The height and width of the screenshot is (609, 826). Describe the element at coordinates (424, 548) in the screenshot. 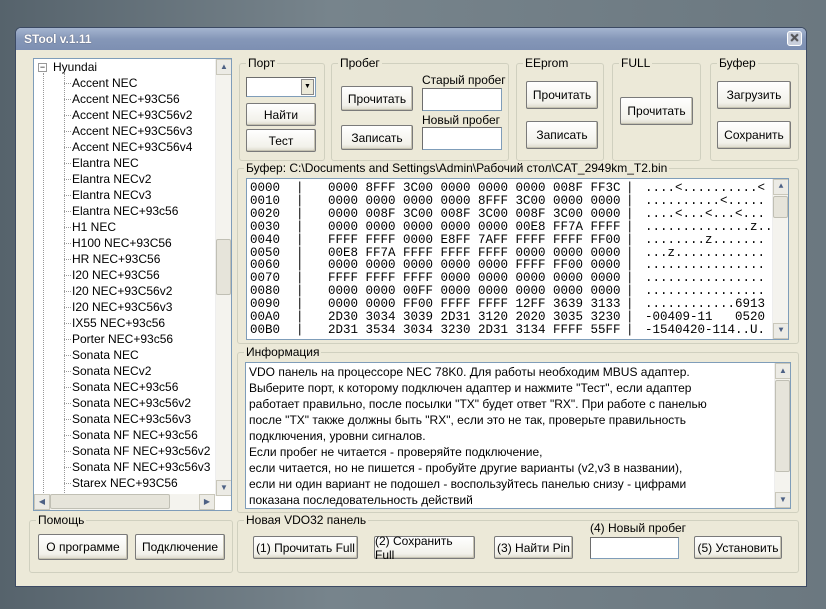

I see `save-full-button: (2) Сохранить Full` at that location.